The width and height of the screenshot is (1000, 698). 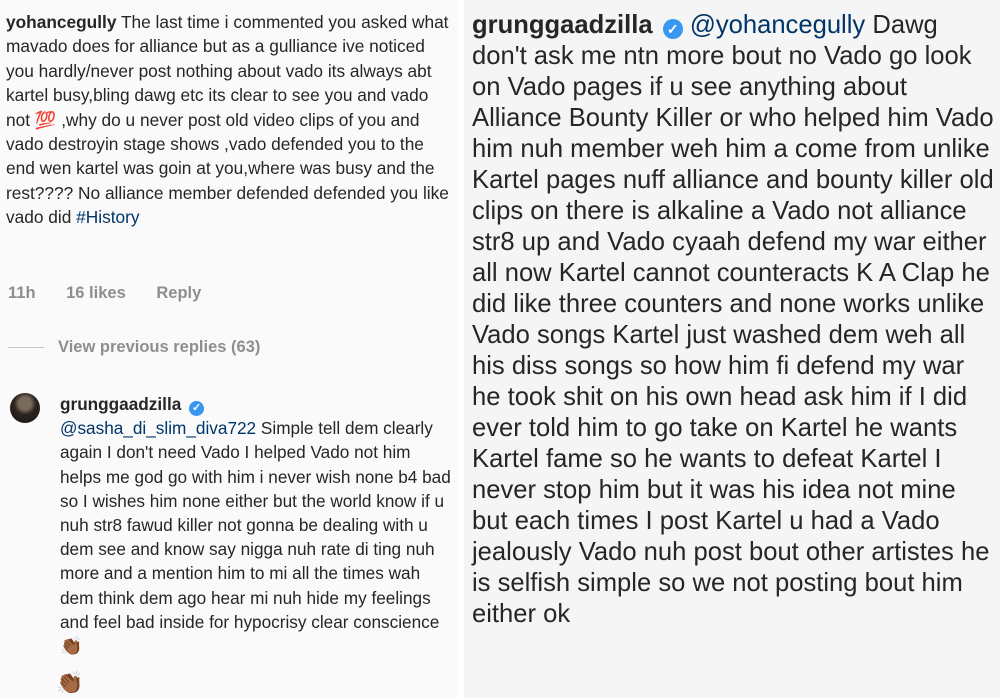 I want to click on avatar, so click(x=25, y=408).